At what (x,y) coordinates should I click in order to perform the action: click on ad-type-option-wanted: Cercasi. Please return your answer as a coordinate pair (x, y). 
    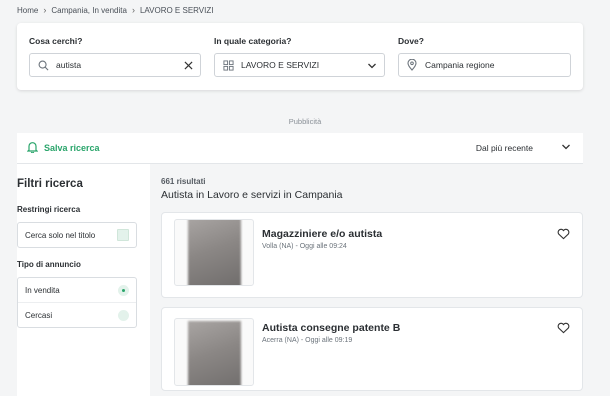
    Looking at the image, I should click on (77, 315).